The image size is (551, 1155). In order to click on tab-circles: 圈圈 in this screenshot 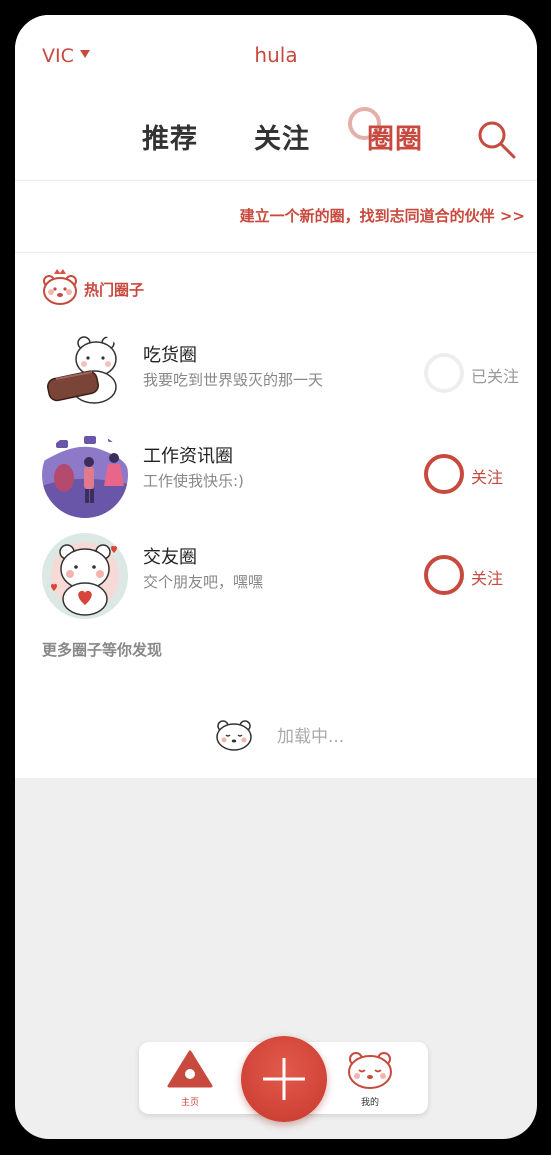, I will do `click(395, 136)`.